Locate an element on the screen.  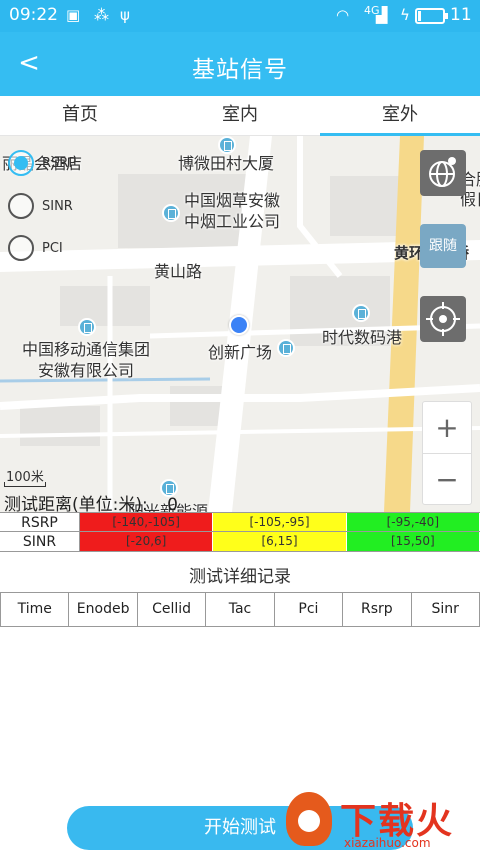
locate-icon is located at coordinates (443, 319).